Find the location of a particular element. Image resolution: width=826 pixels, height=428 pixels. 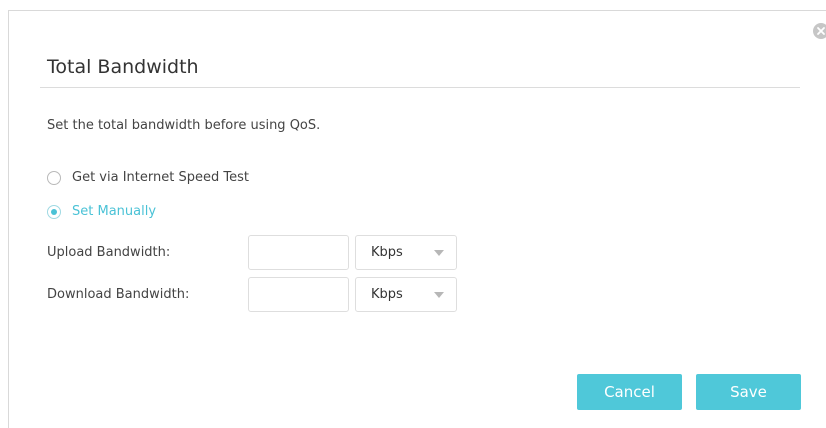

radio-set-manually is located at coordinates (54, 211).